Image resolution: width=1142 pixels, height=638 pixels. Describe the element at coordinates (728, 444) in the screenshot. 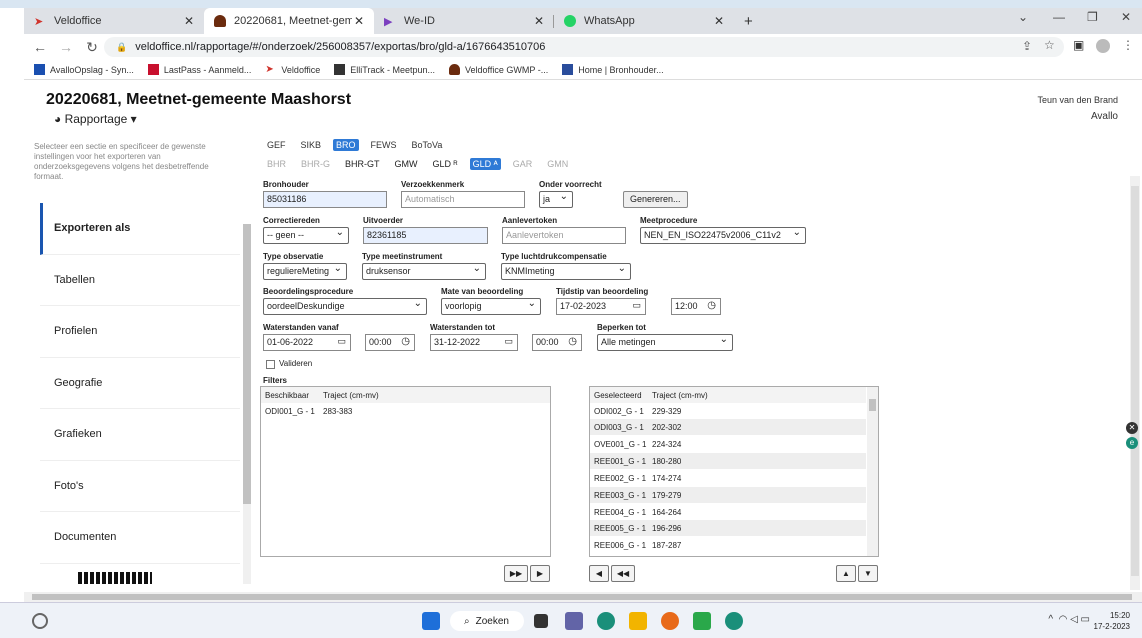

I see `list-item: OVE001_G - 1 224-324` at that location.